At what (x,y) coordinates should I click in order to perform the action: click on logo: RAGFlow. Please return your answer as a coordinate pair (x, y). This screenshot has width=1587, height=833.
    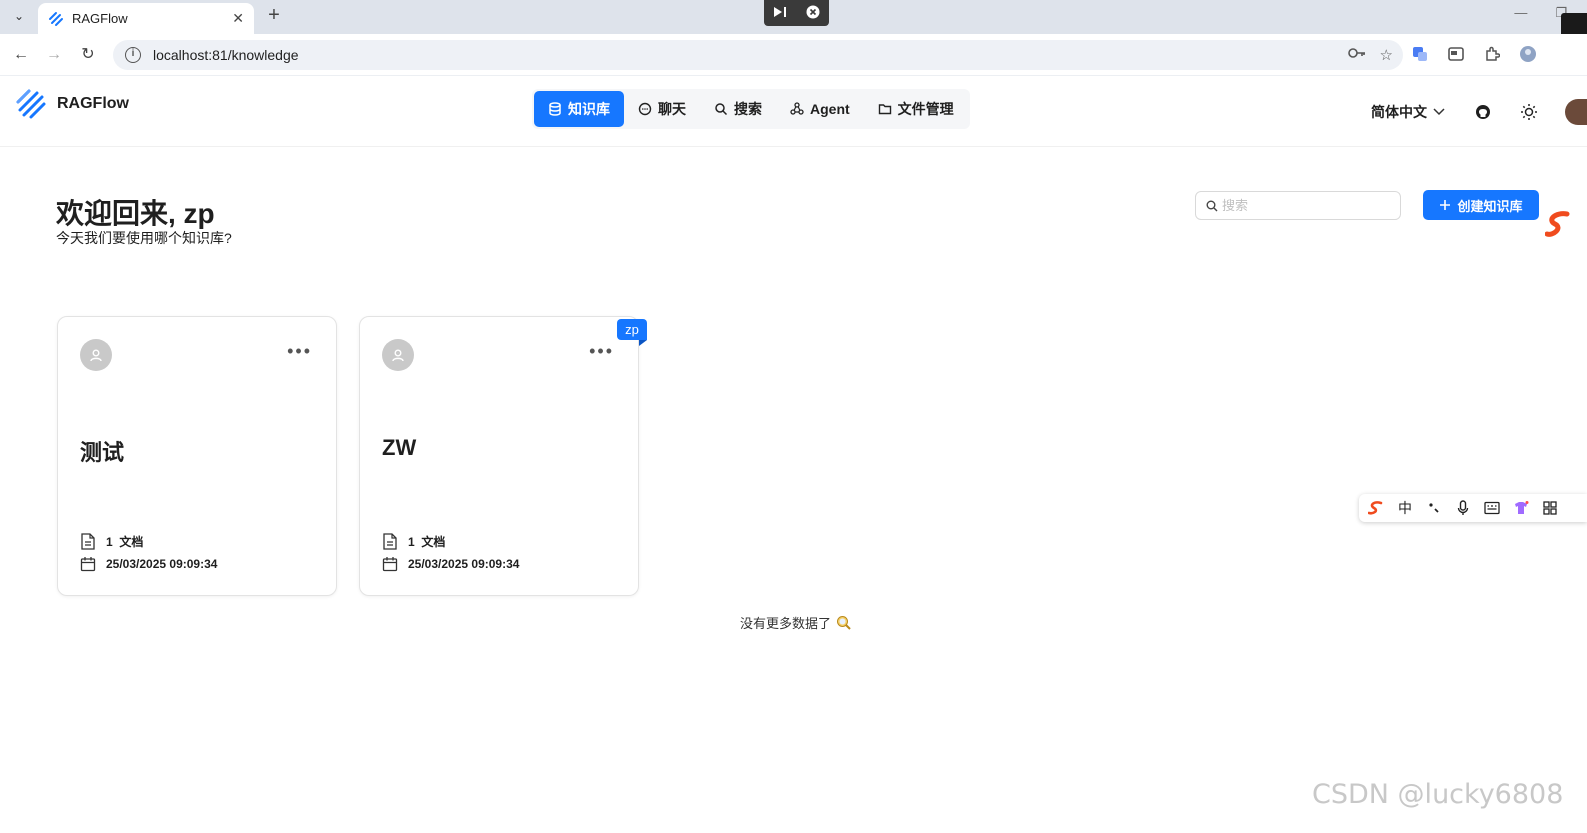
    Looking at the image, I should click on (72, 104).